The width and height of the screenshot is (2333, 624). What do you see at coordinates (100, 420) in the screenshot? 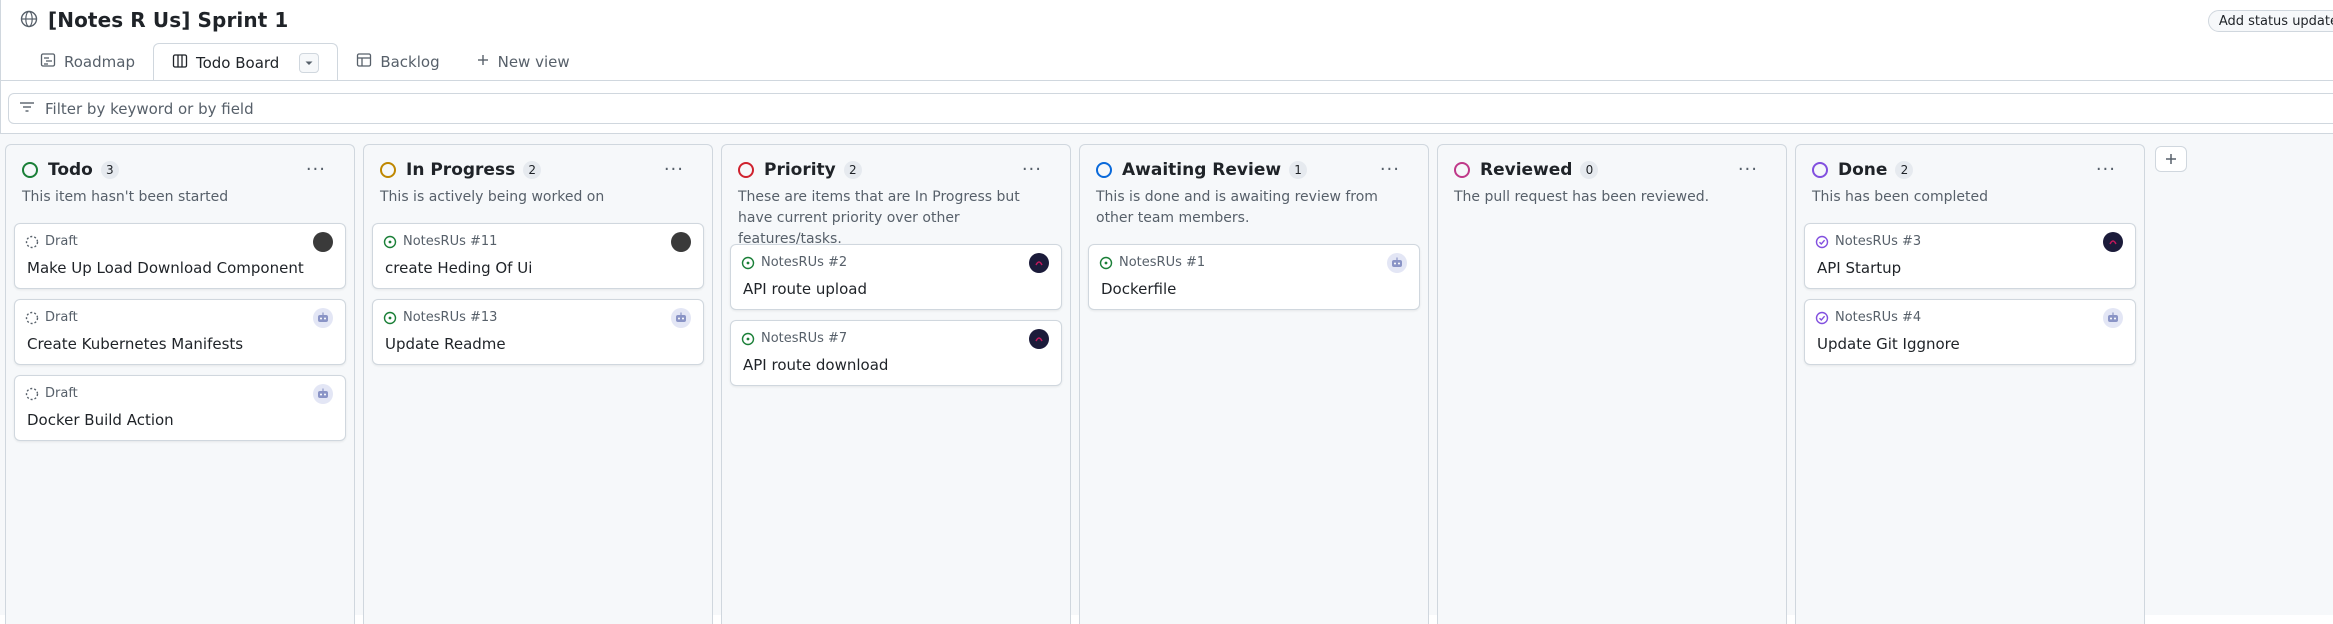
I see `card-title: Docker Build Action` at bounding box center [100, 420].